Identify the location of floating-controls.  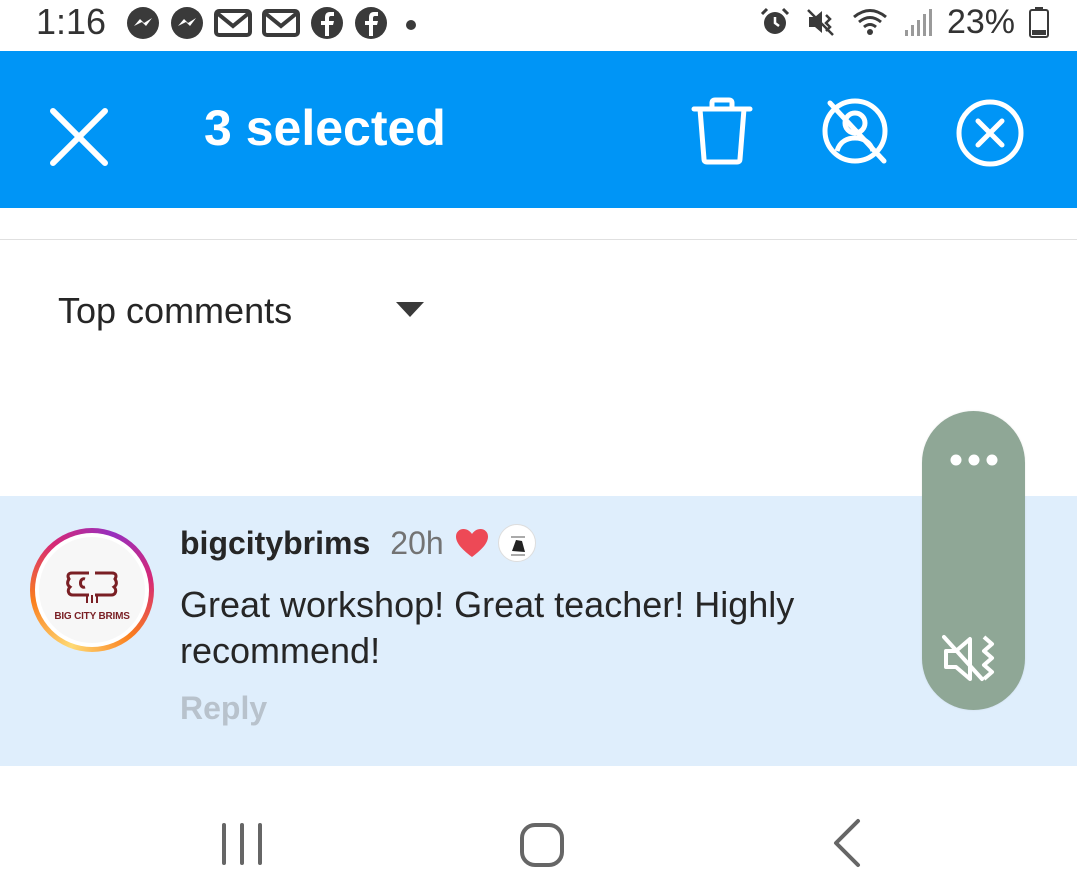
(973, 560).